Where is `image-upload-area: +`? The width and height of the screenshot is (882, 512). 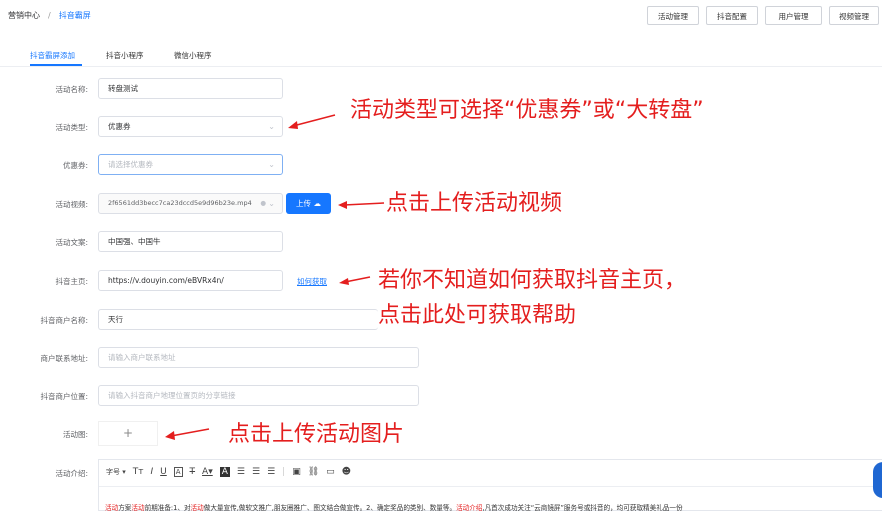 image-upload-area: + is located at coordinates (128, 433).